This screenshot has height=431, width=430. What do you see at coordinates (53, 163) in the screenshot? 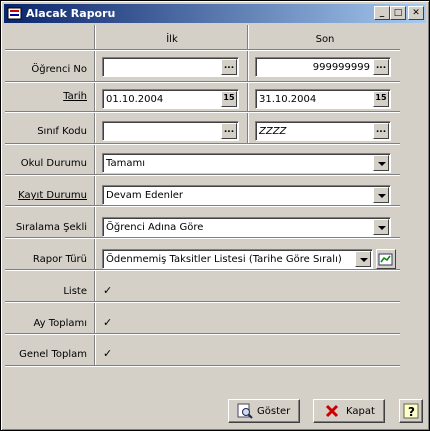
I see `label-okul-durumu: Okul Durumu` at bounding box center [53, 163].